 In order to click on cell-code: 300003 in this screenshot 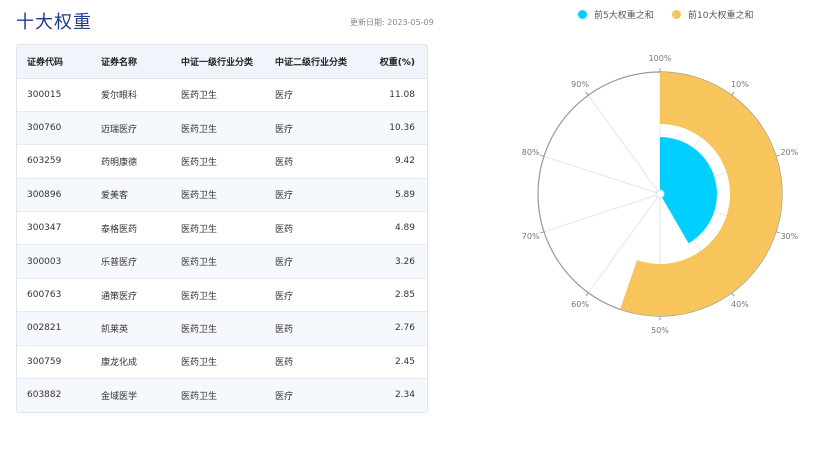, I will do `click(59, 261)`.